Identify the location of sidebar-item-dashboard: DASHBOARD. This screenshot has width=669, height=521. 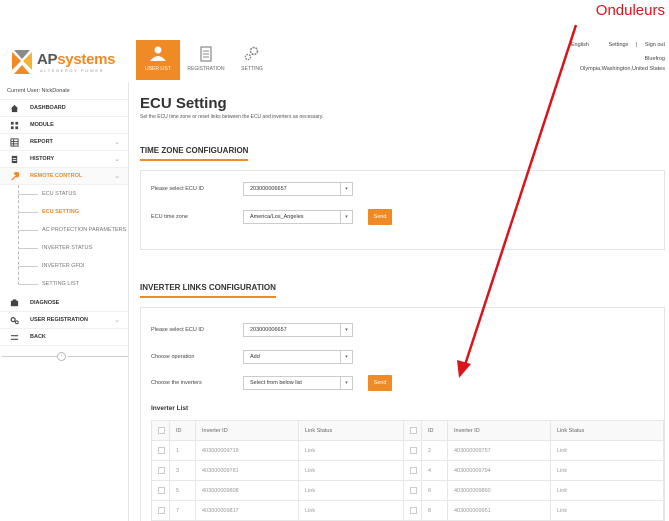
(64, 108).